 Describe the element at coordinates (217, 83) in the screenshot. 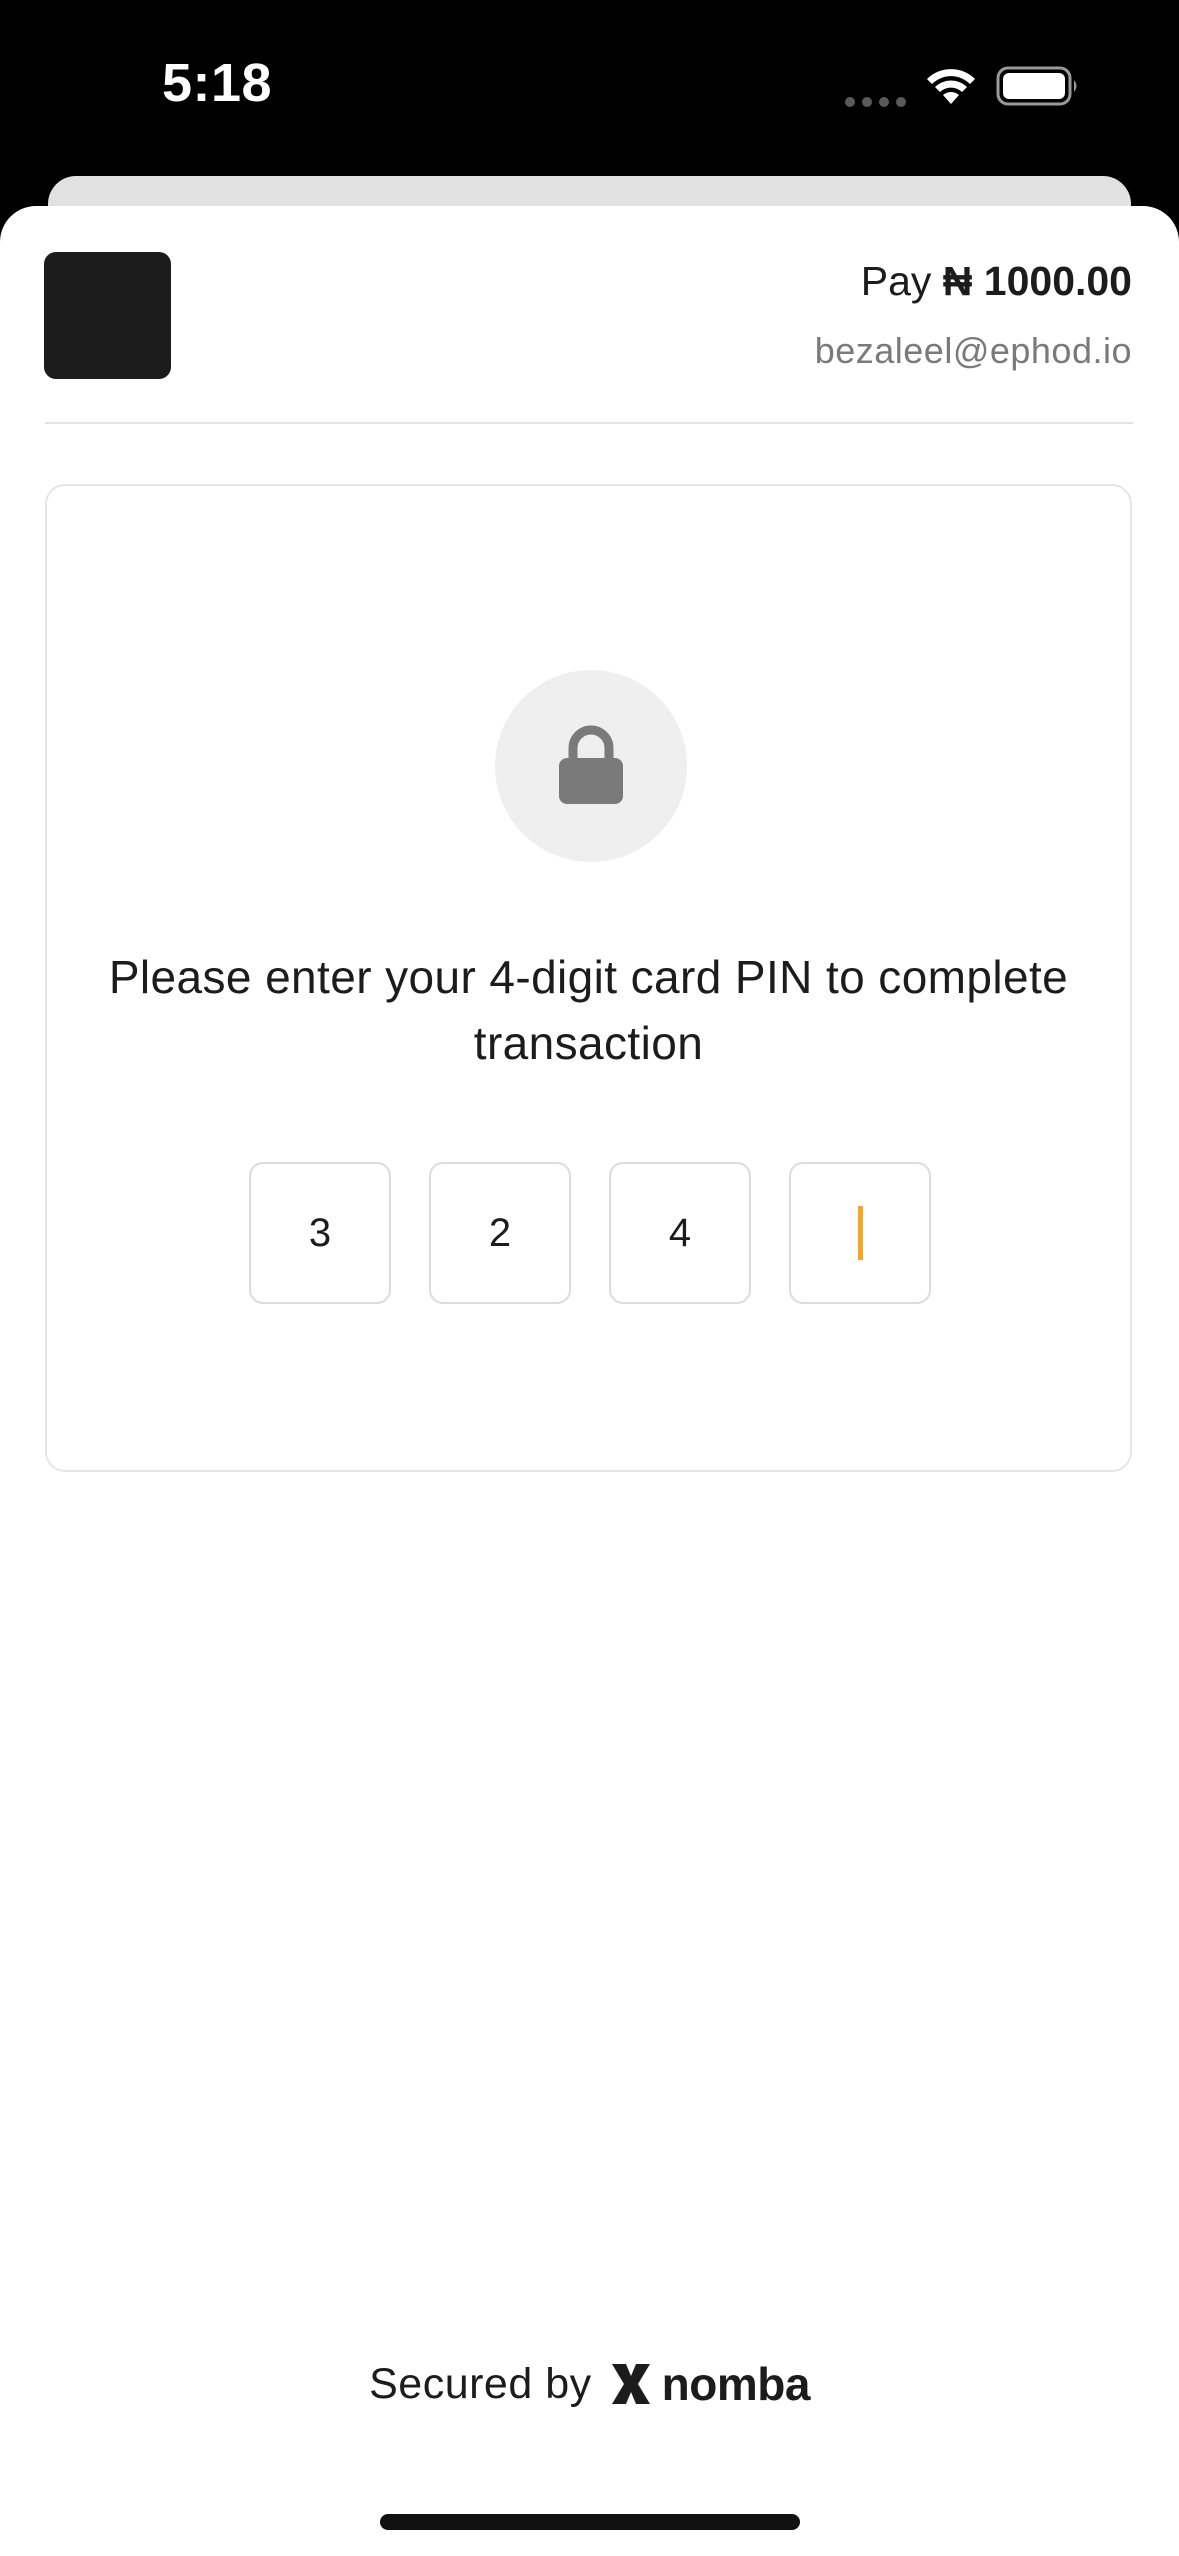

I see `status-time: 5:18` at that location.